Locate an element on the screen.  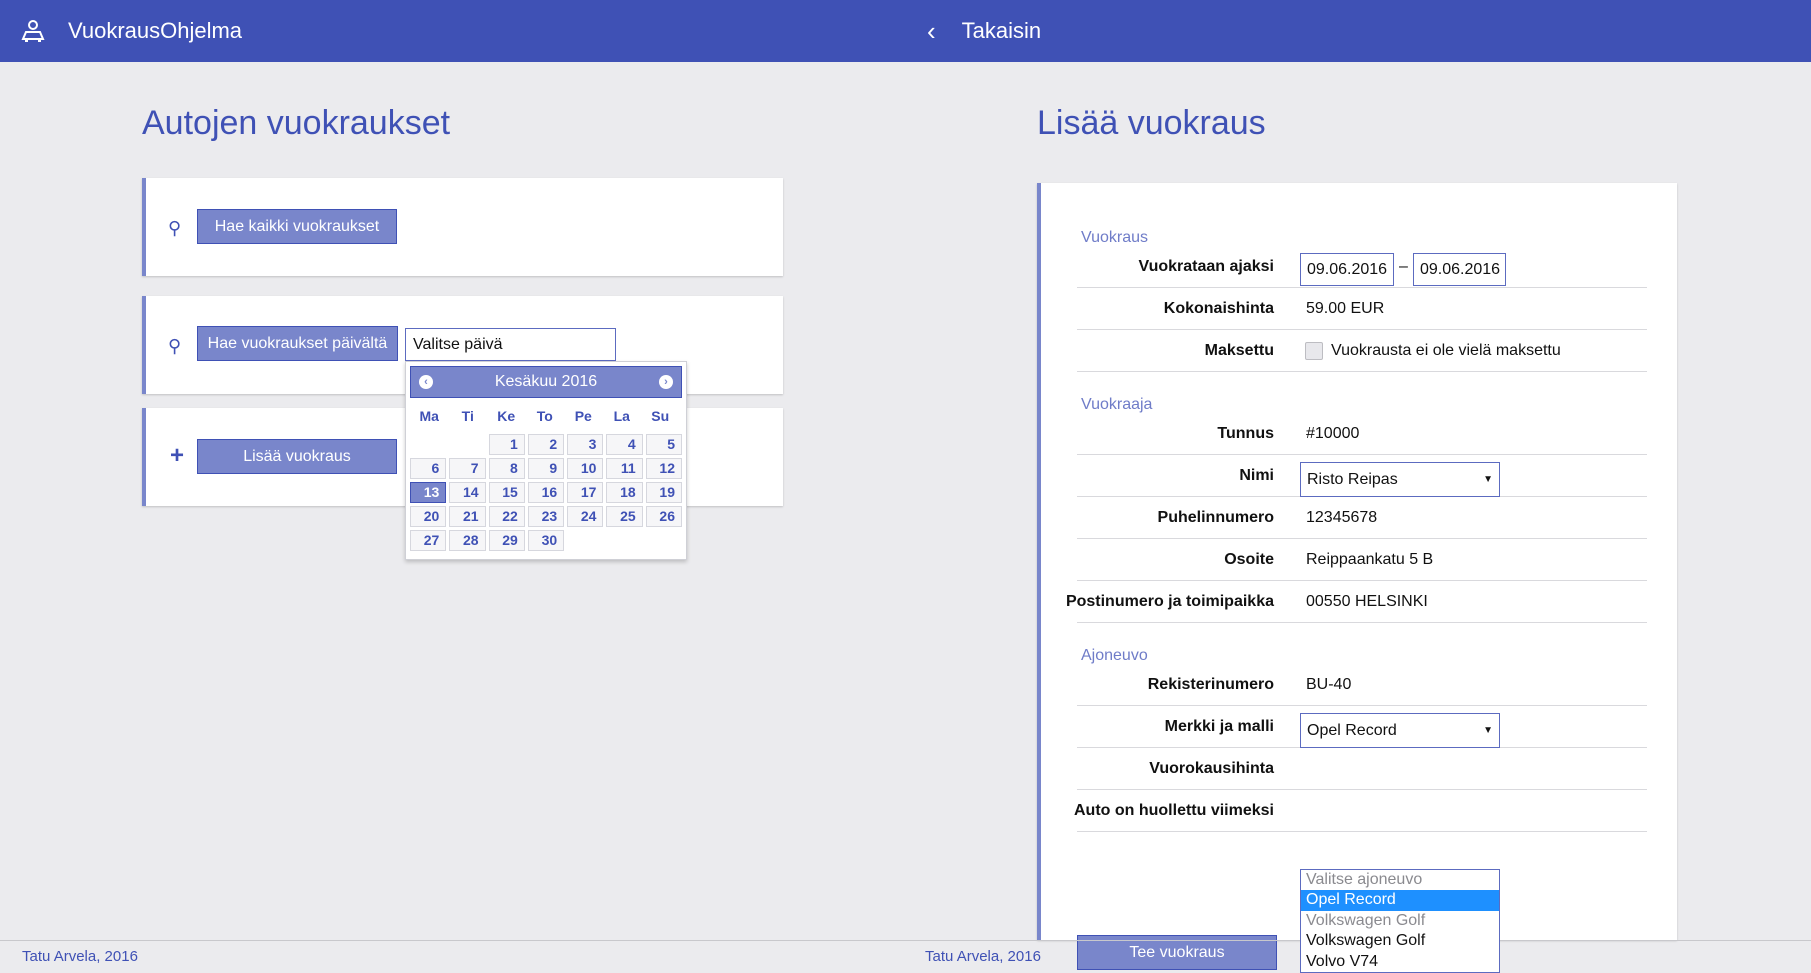
renter-id-row: Tunnus #10000 is located at coordinates (1362, 434).